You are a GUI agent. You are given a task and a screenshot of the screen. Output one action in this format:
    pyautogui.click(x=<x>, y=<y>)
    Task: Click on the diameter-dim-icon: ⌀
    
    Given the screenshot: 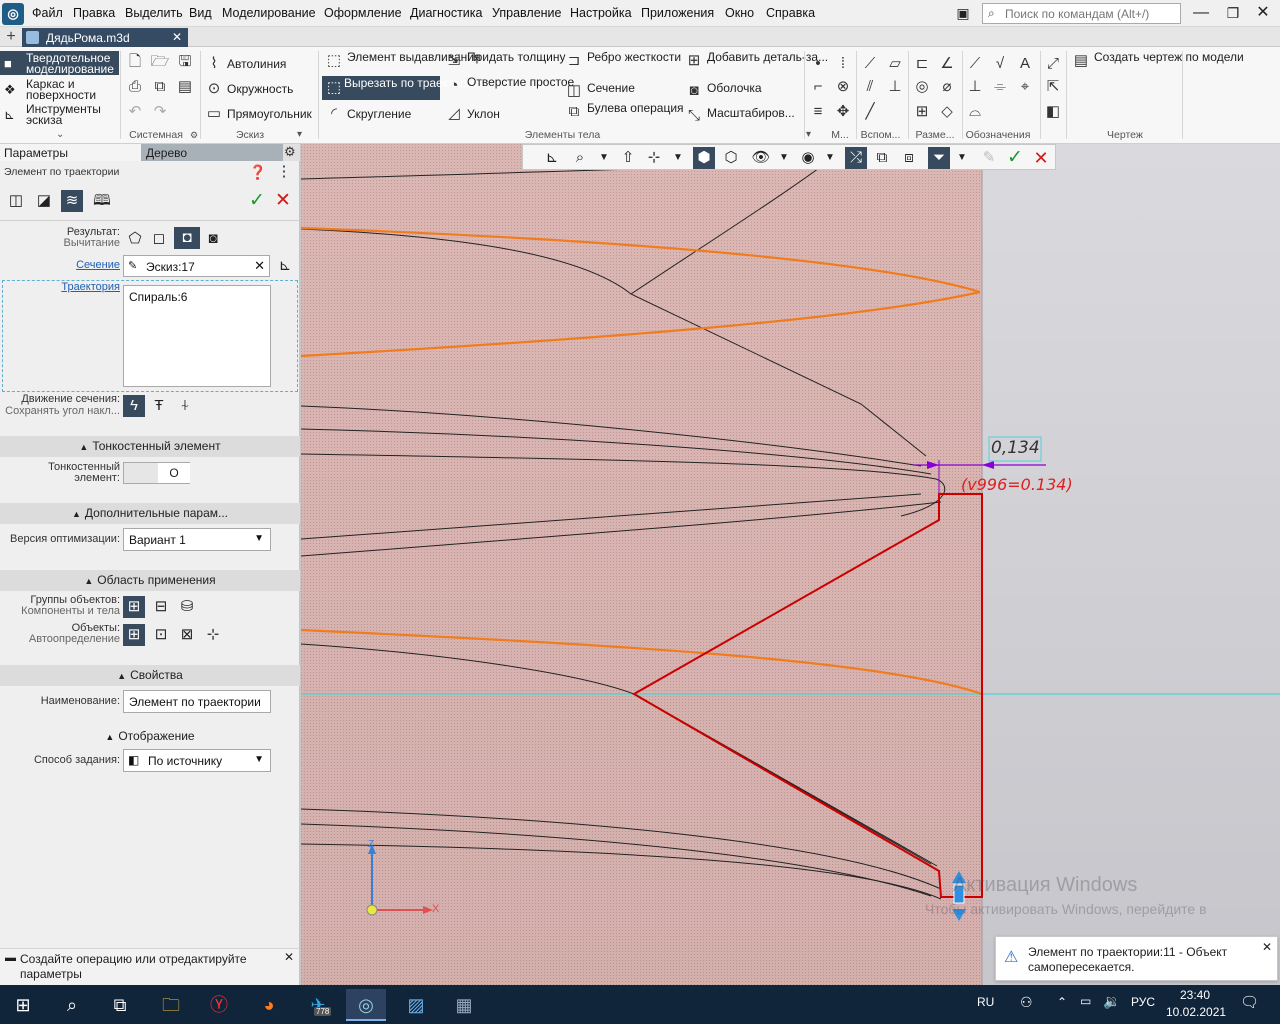 What is the action you would take?
    pyautogui.click(x=947, y=87)
    